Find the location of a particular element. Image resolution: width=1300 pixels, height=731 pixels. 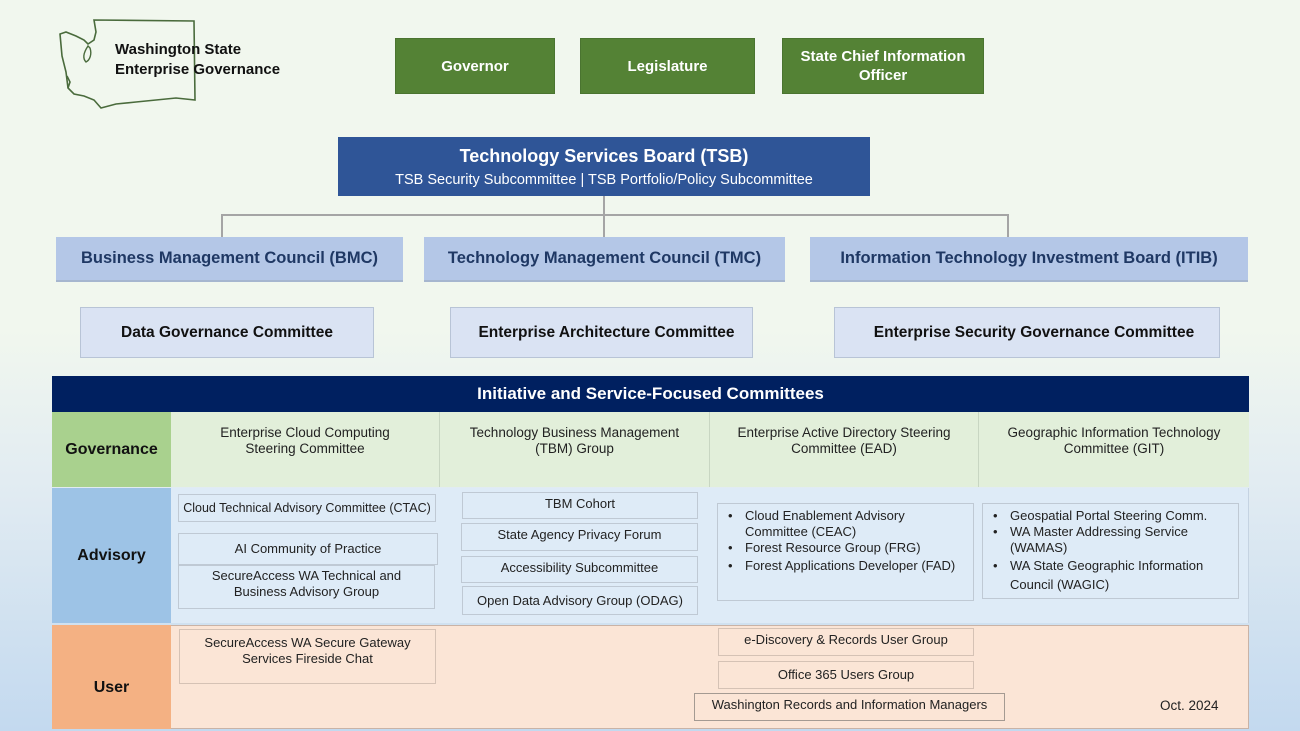

governor-box: Governor is located at coordinates (475, 66).